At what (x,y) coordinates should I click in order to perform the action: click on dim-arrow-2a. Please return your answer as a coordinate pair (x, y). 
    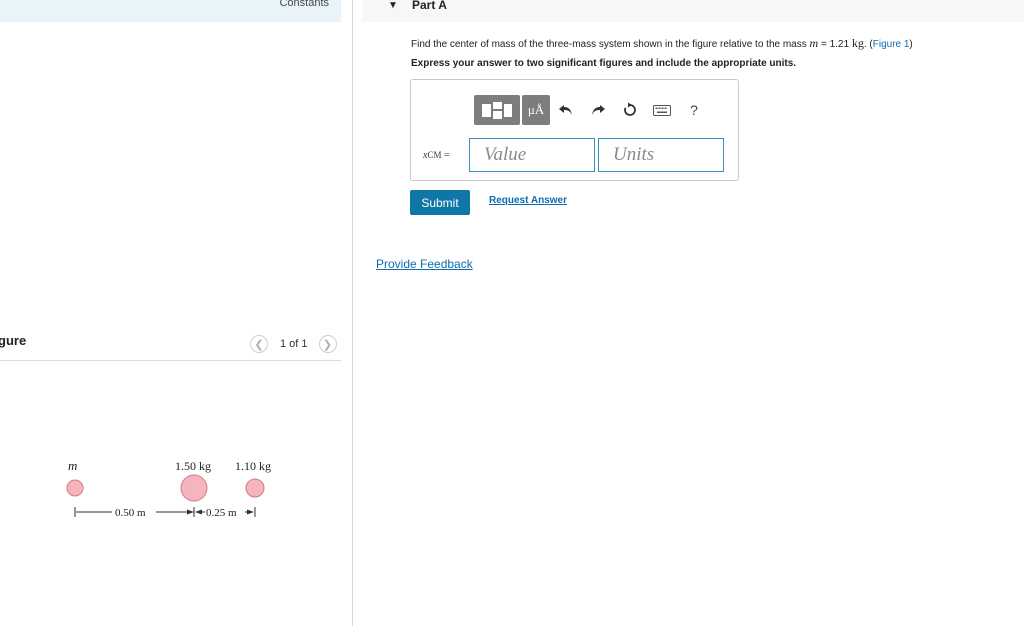
    Looking at the image, I should click on (198, 512).